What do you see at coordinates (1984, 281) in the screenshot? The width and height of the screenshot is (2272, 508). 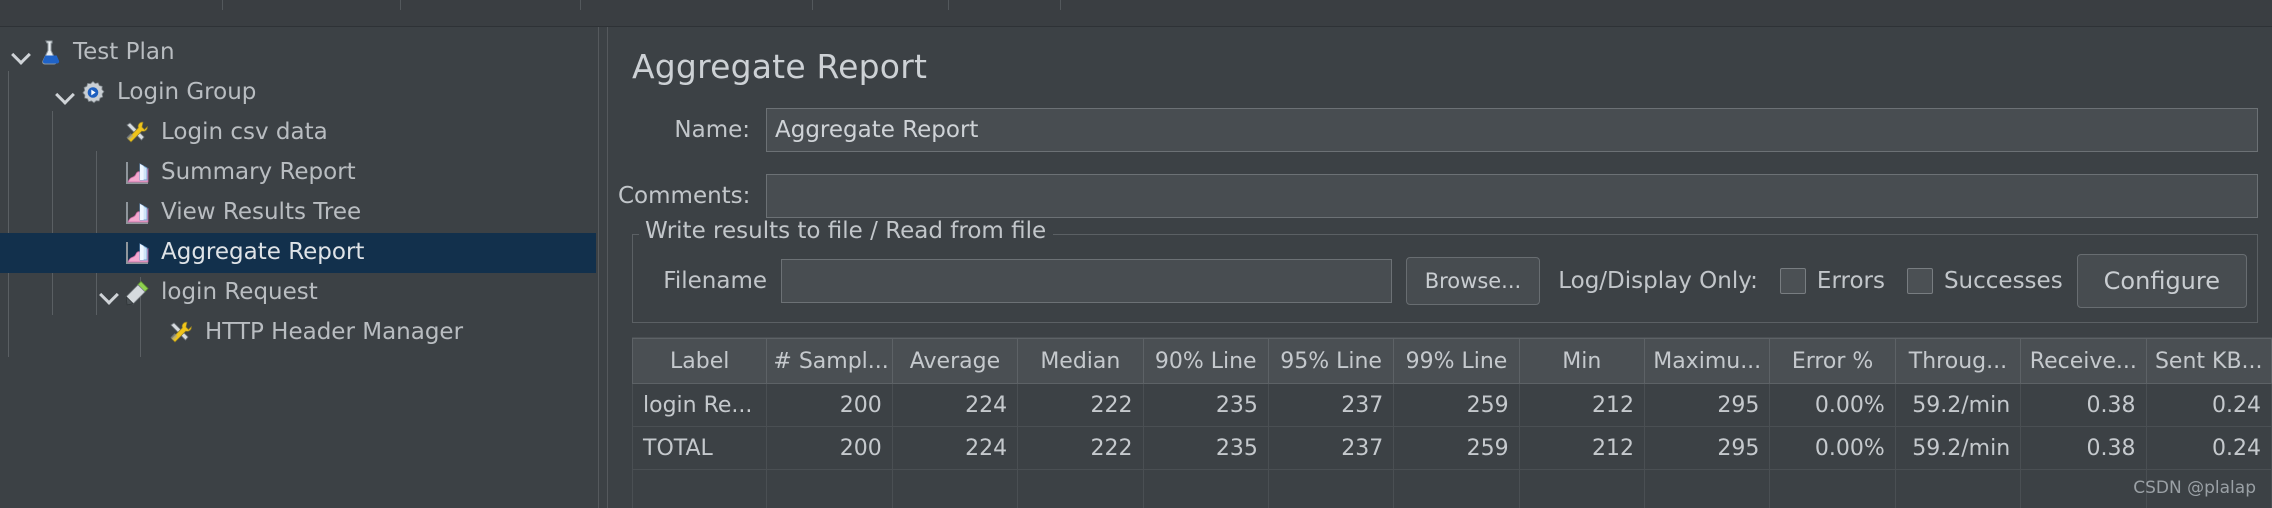 I see `successes-checkbox: Successes` at bounding box center [1984, 281].